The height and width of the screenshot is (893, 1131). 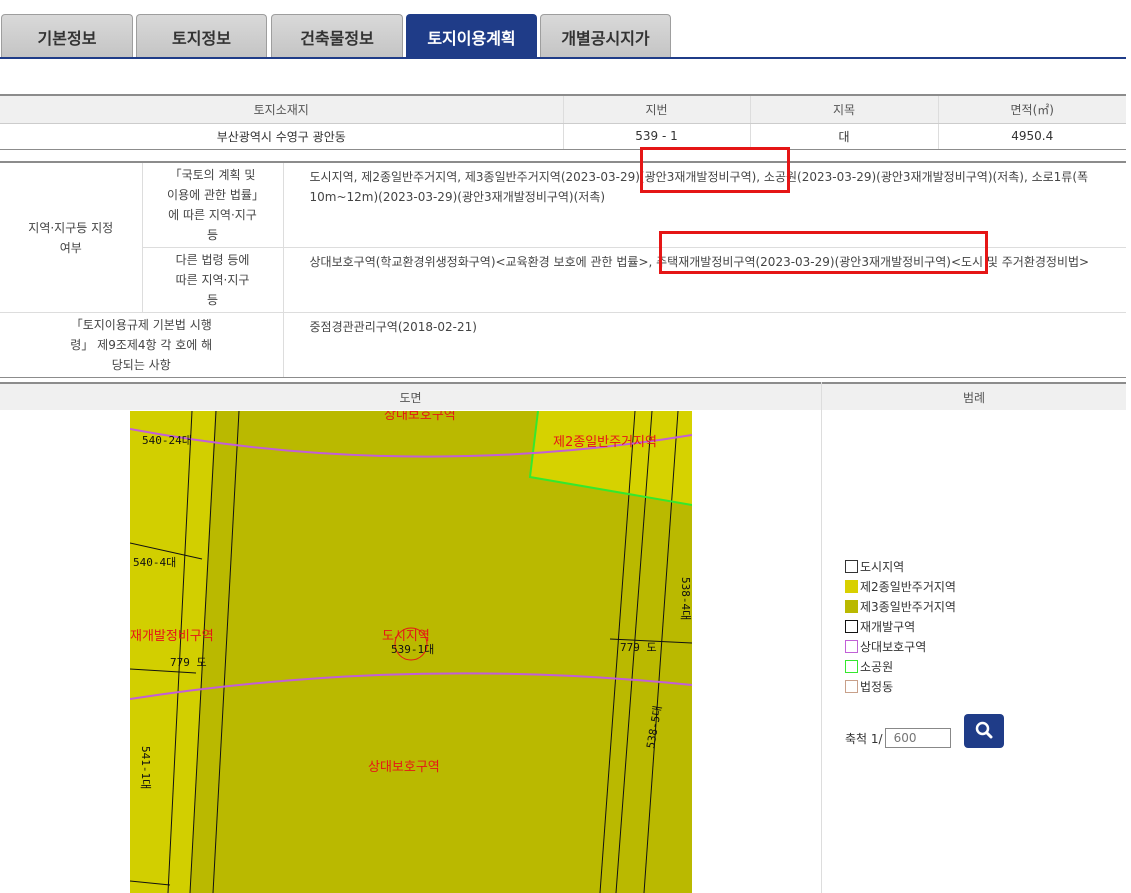 I want to click on legend-swatch-protect, so click(x=851, y=646).